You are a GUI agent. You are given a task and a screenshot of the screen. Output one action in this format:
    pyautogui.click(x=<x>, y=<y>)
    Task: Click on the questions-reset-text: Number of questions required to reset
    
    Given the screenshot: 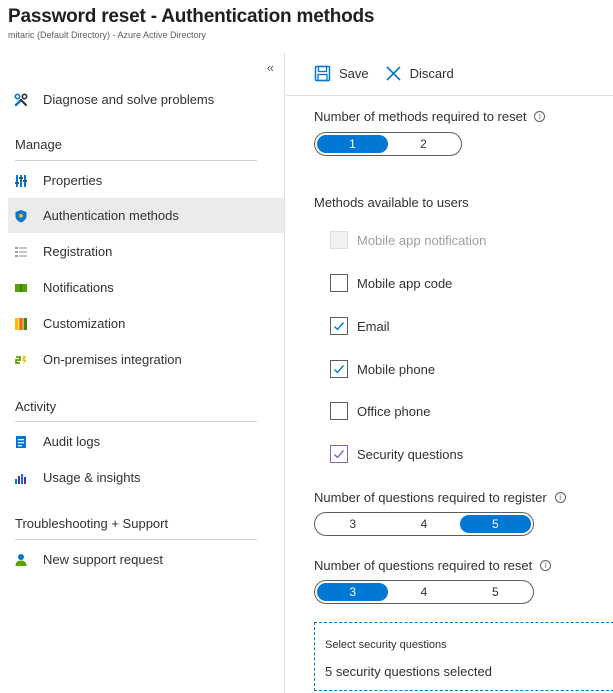 What is the action you would take?
    pyautogui.click(x=423, y=565)
    